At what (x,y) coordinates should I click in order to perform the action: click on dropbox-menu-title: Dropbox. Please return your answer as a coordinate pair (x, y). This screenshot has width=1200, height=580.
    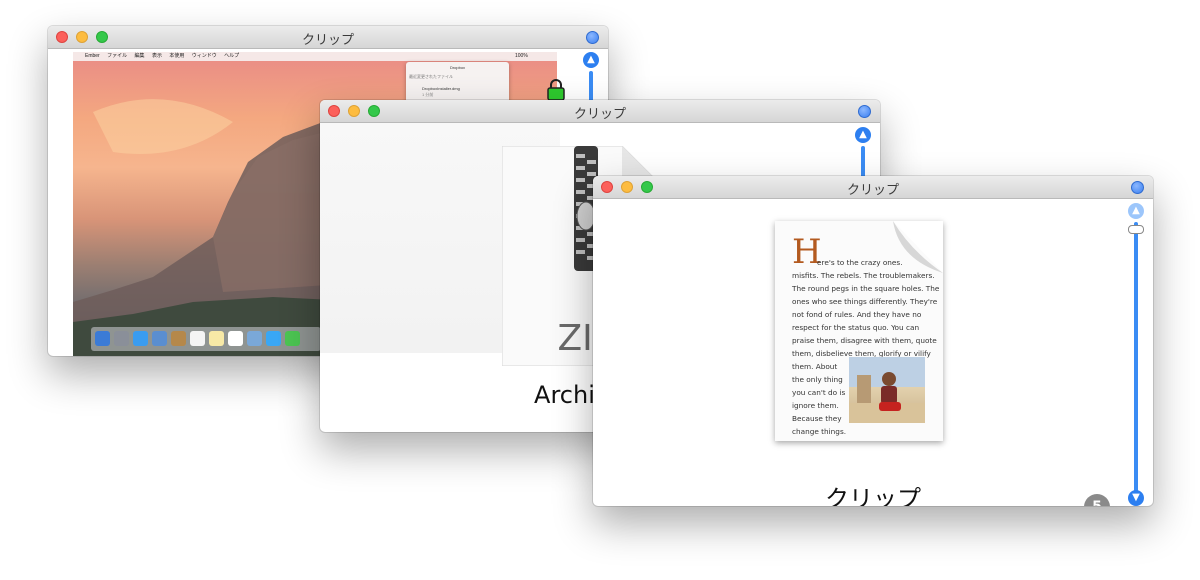
    Looking at the image, I should click on (457, 67).